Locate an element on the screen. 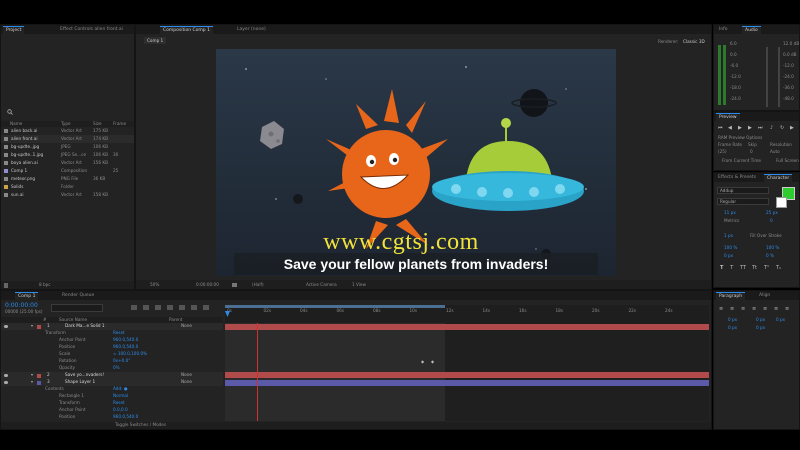 The height and width of the screenshot is (450, 800). property-value: Normal is located at coordinates (120, 396).